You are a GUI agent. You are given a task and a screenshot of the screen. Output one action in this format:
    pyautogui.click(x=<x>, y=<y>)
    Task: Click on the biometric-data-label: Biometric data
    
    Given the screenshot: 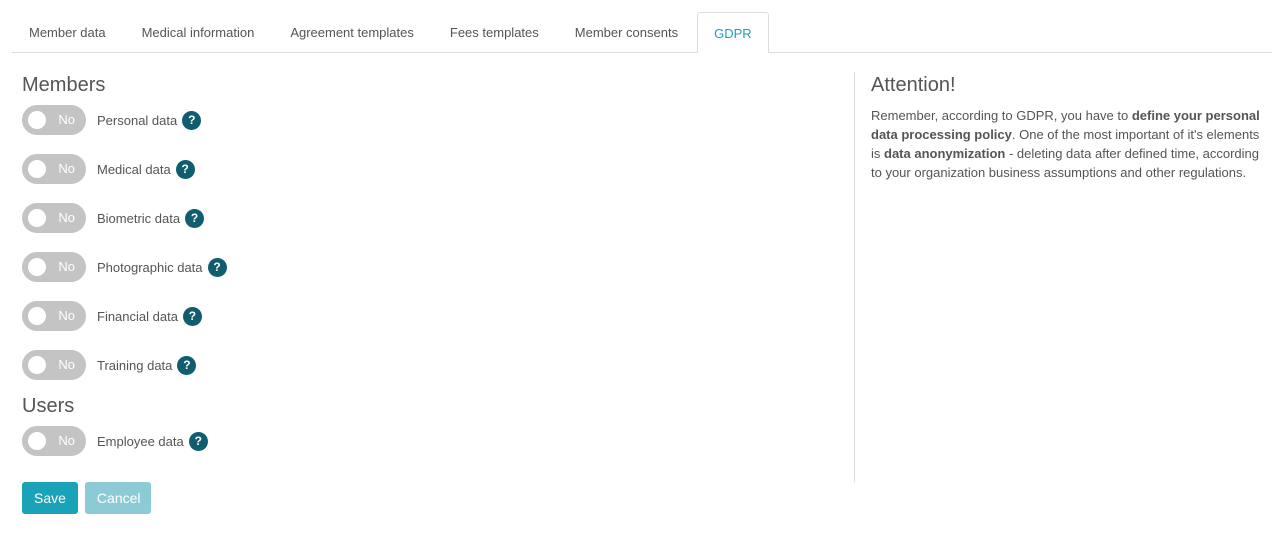 What is the action you would take?
    pyautogui.click(x=139, y=218)
    